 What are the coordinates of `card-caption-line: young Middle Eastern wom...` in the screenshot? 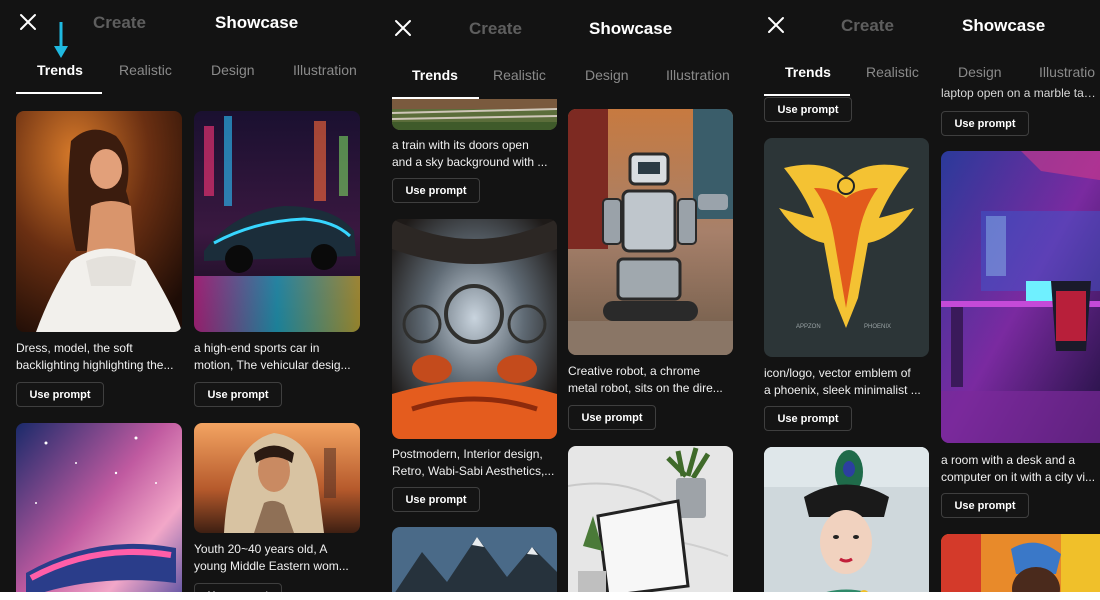 It's located at (271, 566).